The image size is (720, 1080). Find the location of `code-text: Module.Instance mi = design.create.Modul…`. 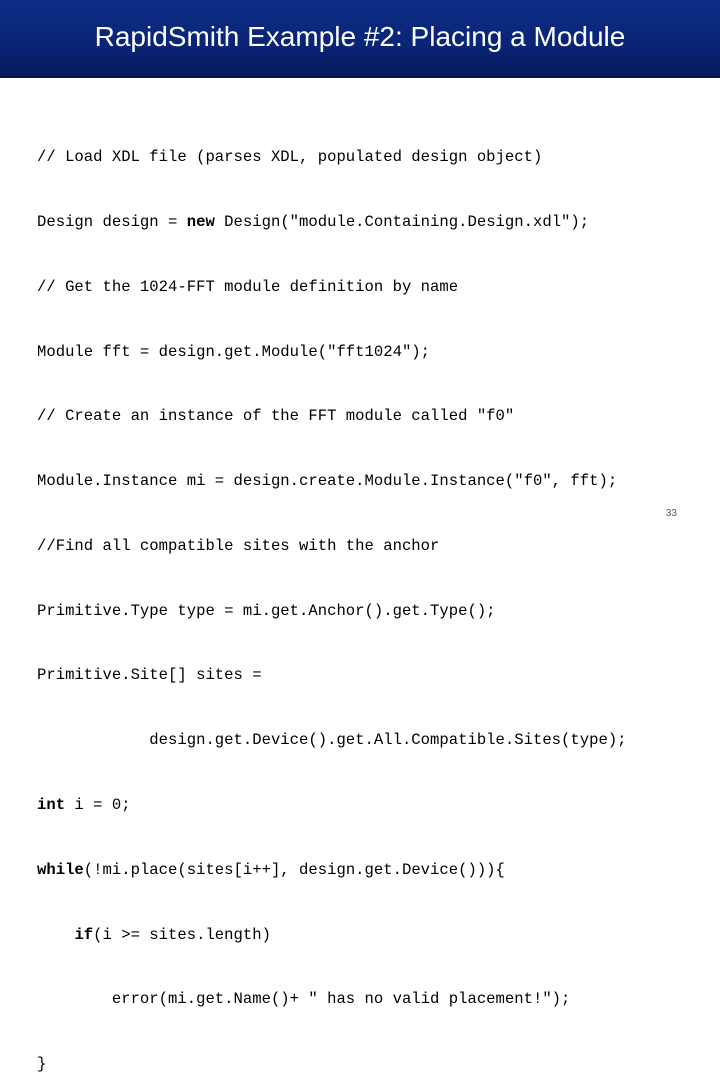

code-text: Module.Instance mi = design.create.Modul… is located at coordinates (327, 481).